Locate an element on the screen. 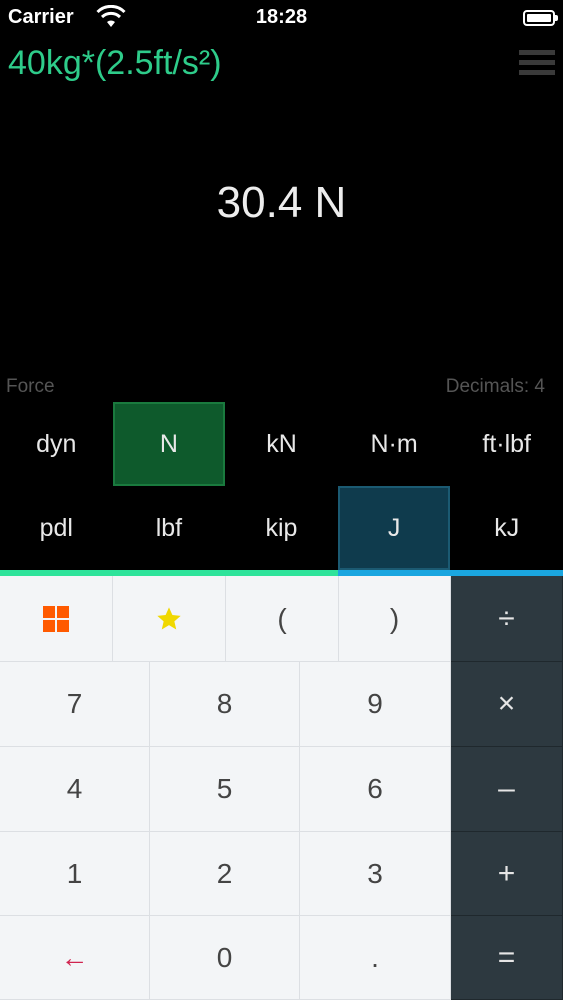 This screenshot has width=563, height=1000. digit-7-button: 7 is located at coordinates (75, 704).